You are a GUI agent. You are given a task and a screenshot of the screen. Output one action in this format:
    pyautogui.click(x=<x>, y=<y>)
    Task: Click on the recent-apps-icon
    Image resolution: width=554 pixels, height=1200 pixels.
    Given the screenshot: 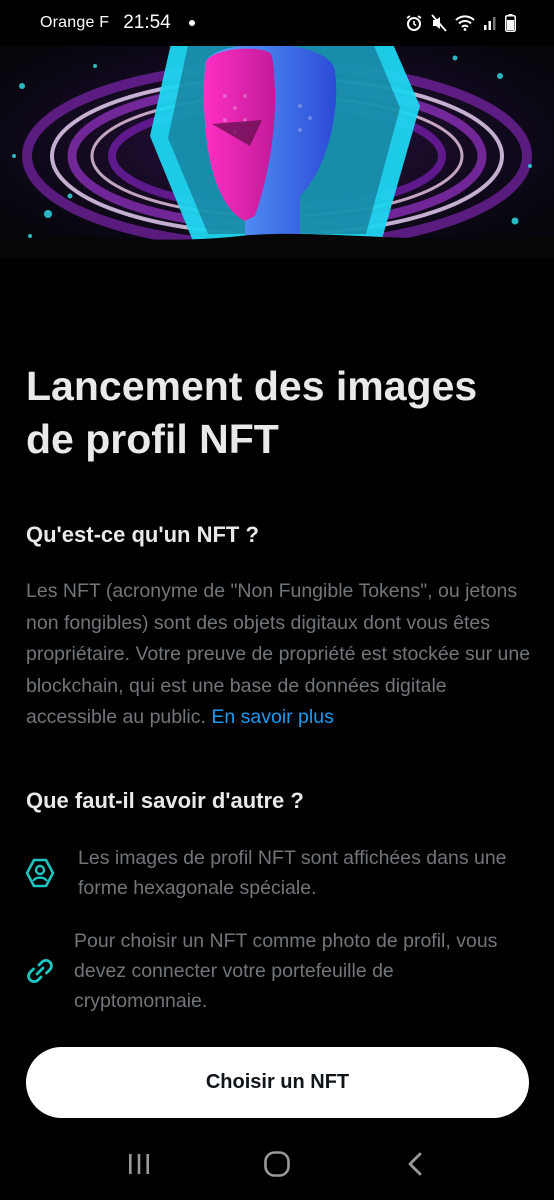 What is the action you would take?
    pyautogui.click(x=139, y=1164)
    